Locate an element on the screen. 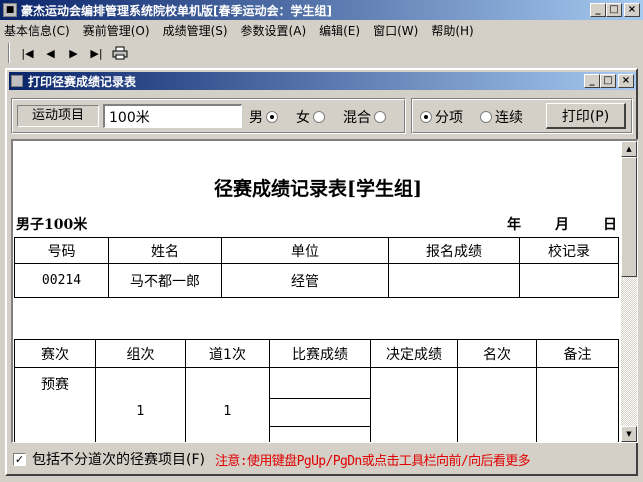  header-remarks: 备注 is located at coordinates (577, 353).